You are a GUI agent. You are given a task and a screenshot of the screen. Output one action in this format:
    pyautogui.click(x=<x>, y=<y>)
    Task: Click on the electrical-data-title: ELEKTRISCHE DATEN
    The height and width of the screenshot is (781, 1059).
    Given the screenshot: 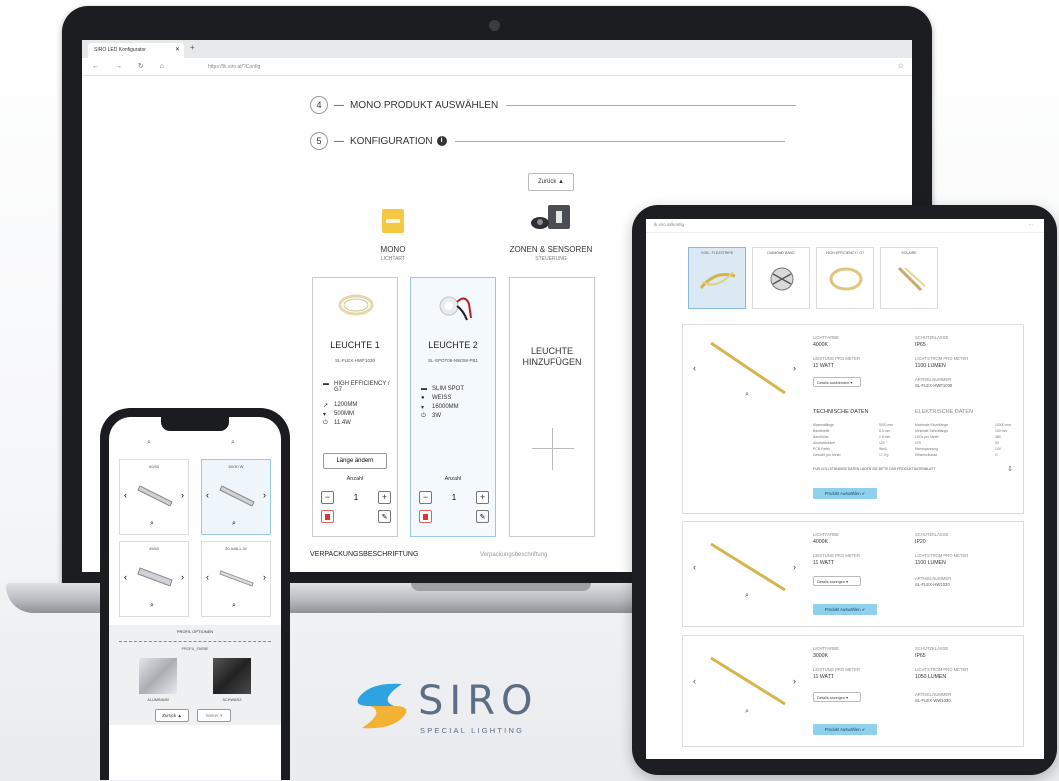 What is the action you would take?
    pyautogui.click(x=944, y=412)
    